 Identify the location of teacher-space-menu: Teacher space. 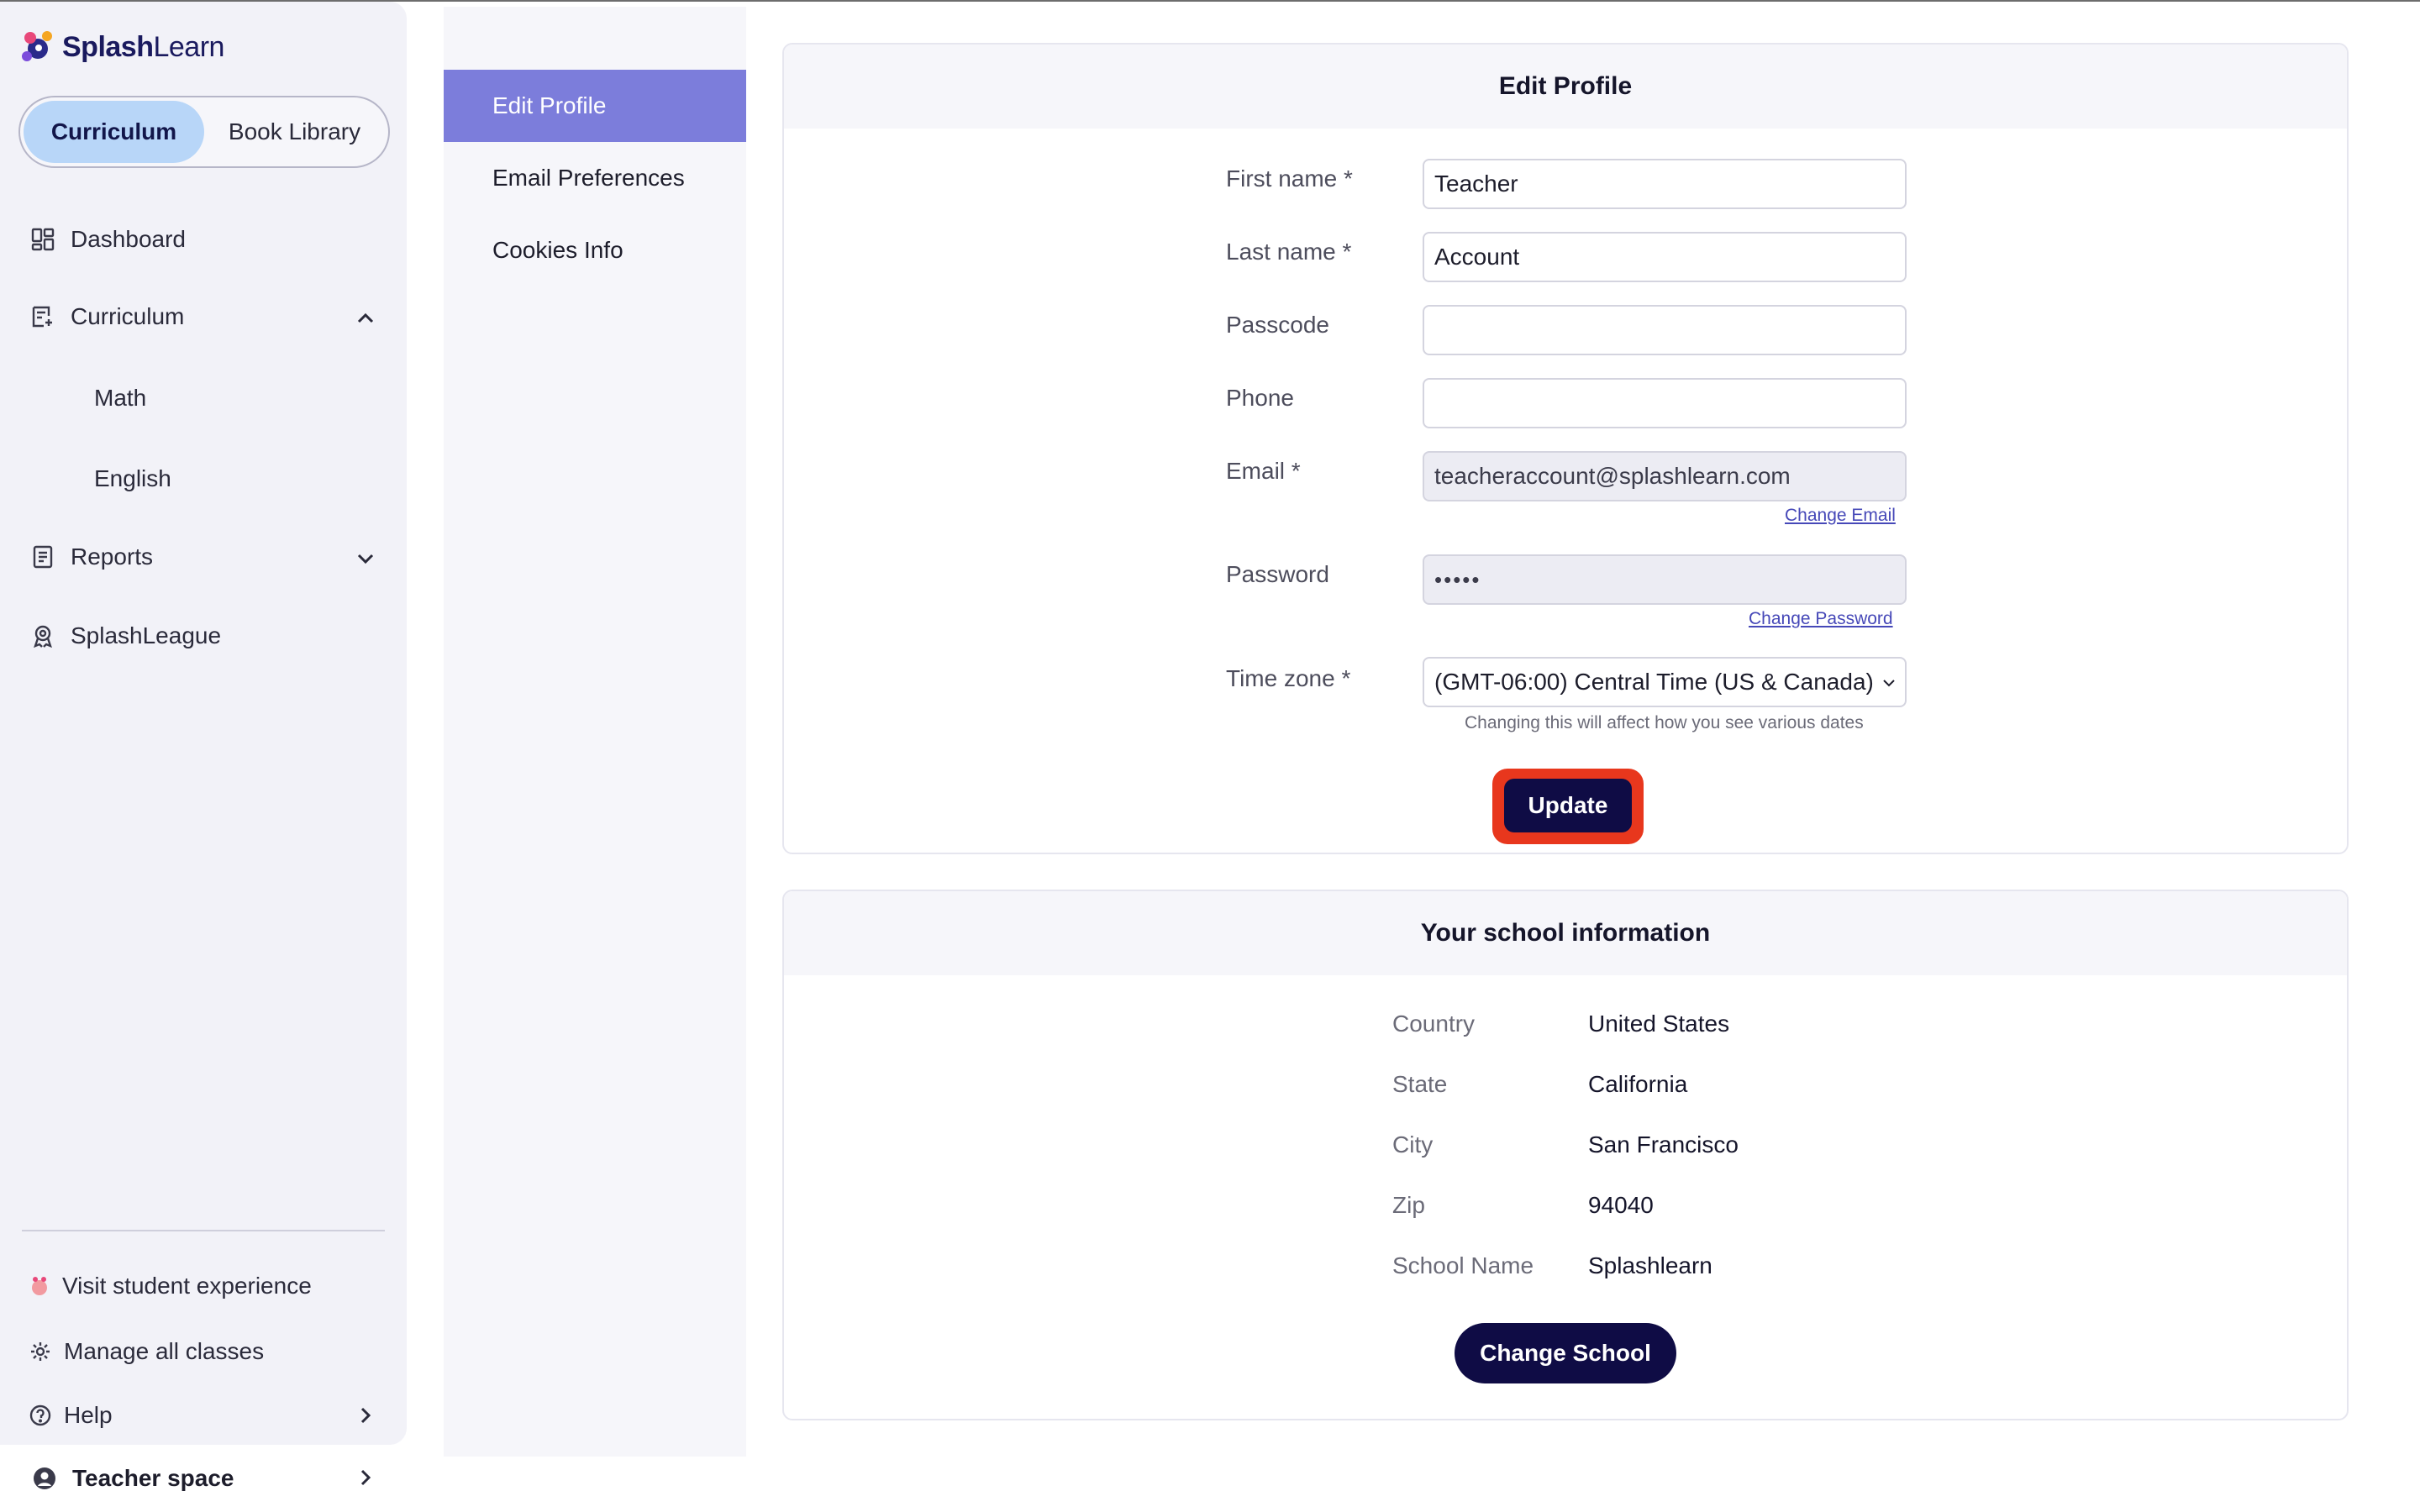
(213, 1478).